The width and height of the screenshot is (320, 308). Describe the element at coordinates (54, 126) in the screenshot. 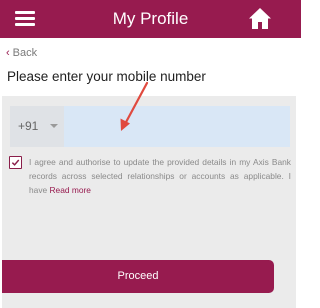

I see `dropdown-caret-icon` at that location.